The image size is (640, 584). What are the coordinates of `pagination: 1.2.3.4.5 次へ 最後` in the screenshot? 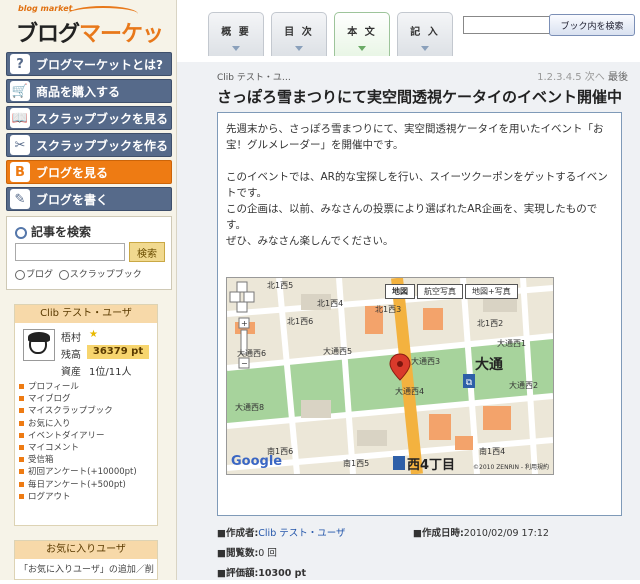 It's located at (582, 75).